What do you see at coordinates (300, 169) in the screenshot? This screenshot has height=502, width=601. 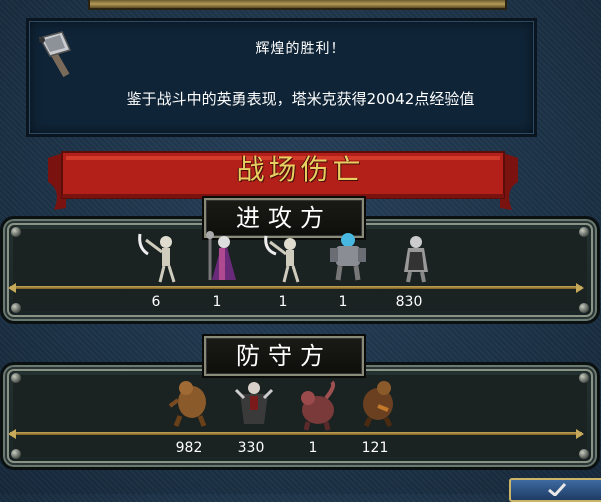 I see `banner-title: 战场伤亡` at bounding box center [300, 169].